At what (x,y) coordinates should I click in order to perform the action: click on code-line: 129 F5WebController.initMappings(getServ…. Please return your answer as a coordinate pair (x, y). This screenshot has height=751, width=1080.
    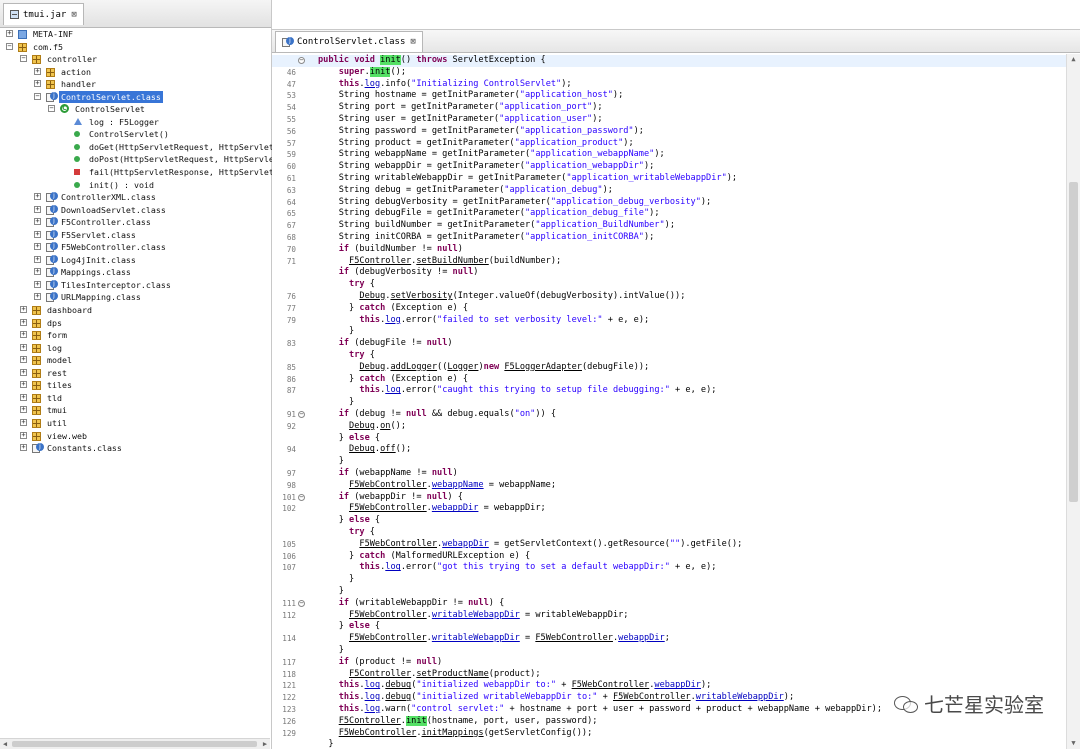
    Looking at the image, I should click on (669, 734).